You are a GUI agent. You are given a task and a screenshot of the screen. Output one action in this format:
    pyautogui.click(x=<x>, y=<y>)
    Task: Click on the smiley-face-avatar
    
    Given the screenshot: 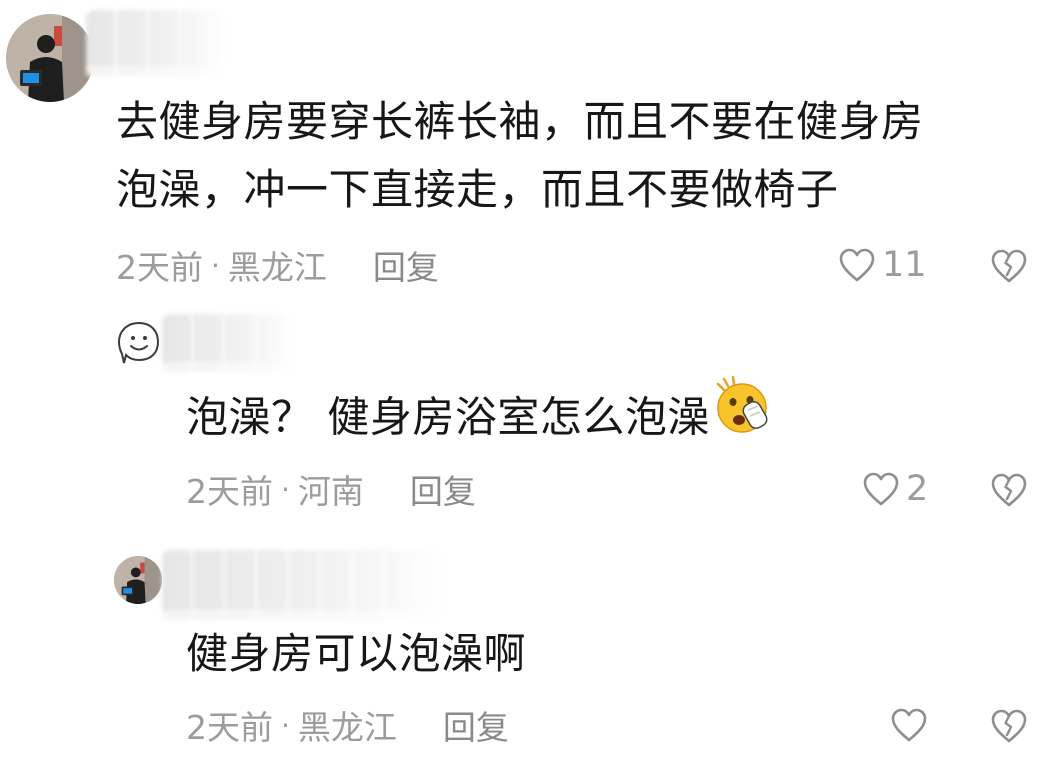 What is the action you would take?
    pyautogui.click(x=138, y=342)
    